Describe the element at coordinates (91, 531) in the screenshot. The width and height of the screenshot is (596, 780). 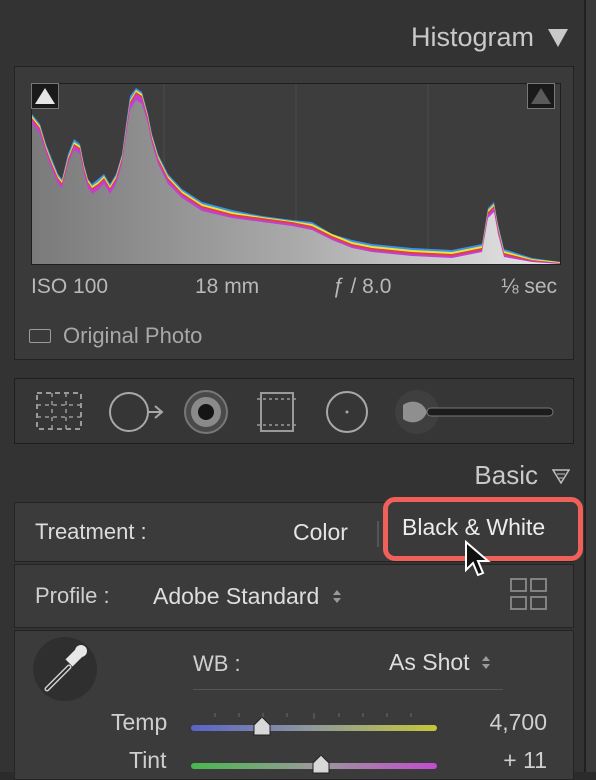
I see `treatment-label: Treatment :` at that location.